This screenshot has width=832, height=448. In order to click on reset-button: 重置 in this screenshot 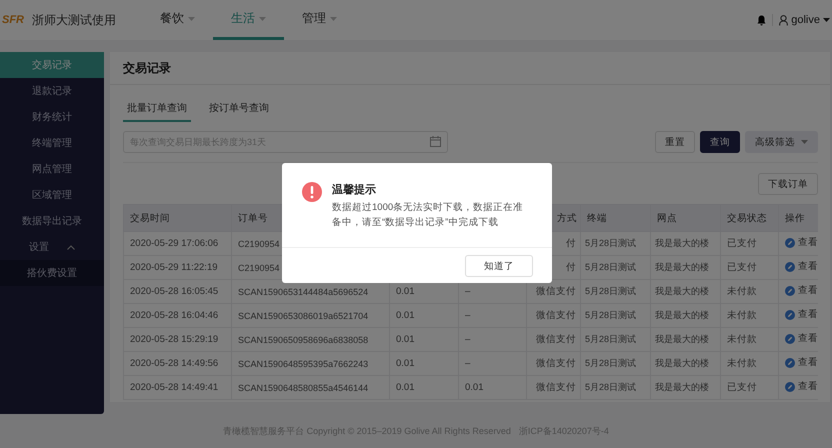, I will do `click(675, 142)`.